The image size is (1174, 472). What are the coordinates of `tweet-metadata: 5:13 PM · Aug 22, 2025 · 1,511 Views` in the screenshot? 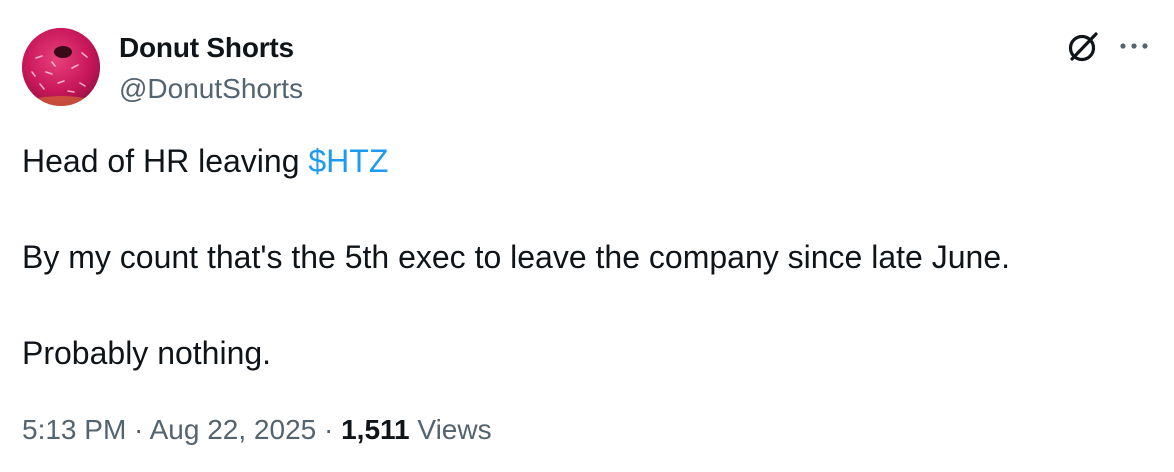 It's located at (257, 430).